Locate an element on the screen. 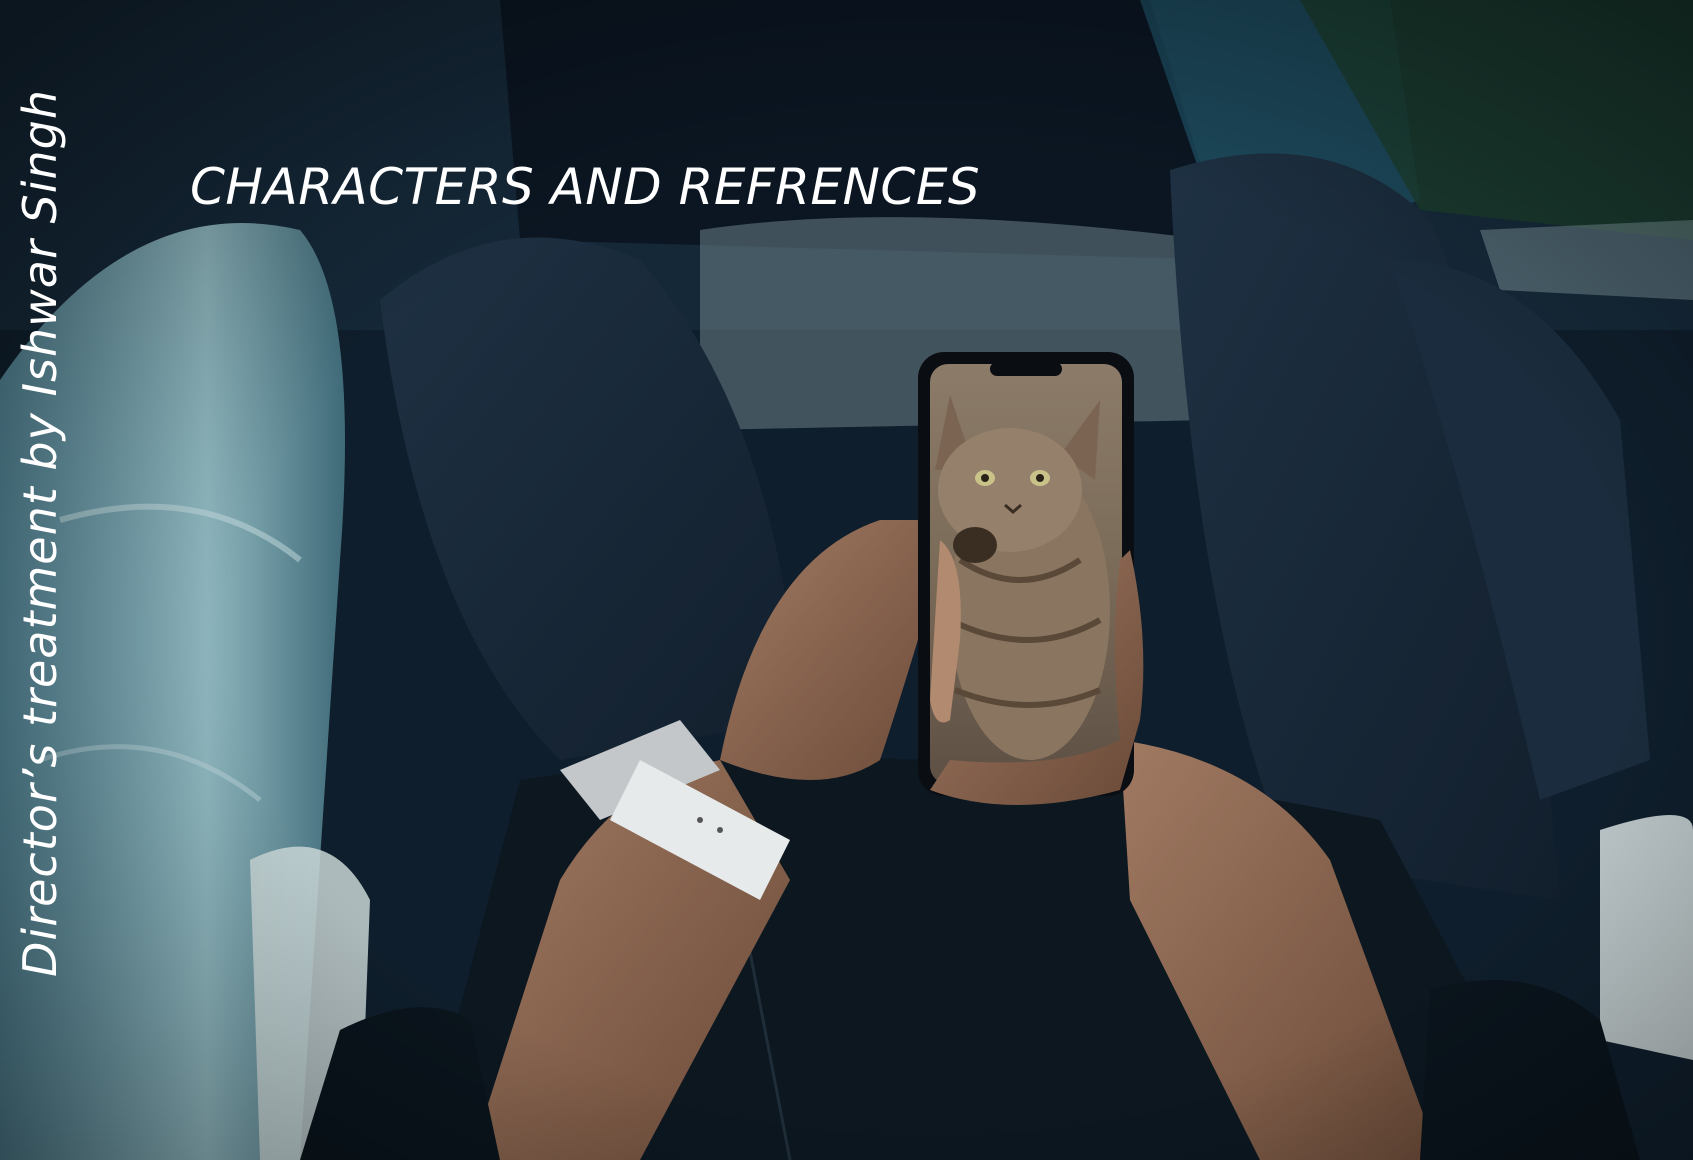  side-title-text: Director’s treatment by Ishwar Singh is located at coordinates (40, 532).